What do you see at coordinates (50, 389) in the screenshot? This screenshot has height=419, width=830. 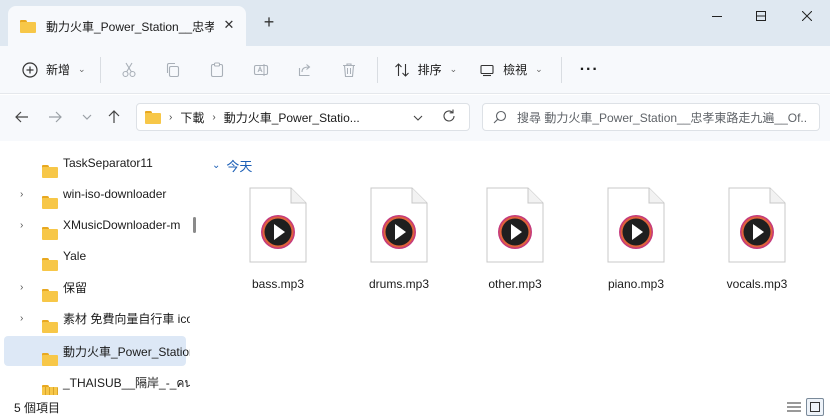 I see `zip-folder-icon` at bounding box center [50, 389].